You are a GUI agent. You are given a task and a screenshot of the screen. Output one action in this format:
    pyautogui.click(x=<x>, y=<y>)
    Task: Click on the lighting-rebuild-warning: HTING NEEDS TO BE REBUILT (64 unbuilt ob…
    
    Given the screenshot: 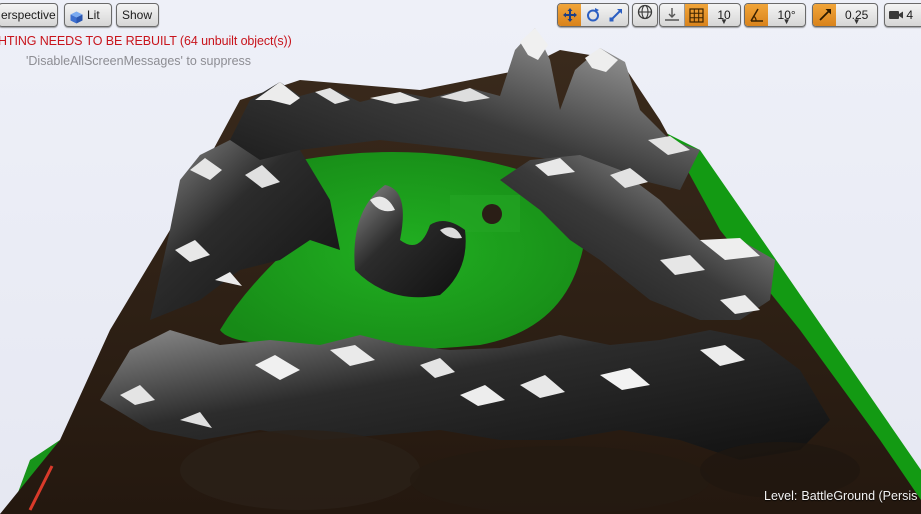 What is the action you would take?
    pyautogui.click(x=146, y=41)
    